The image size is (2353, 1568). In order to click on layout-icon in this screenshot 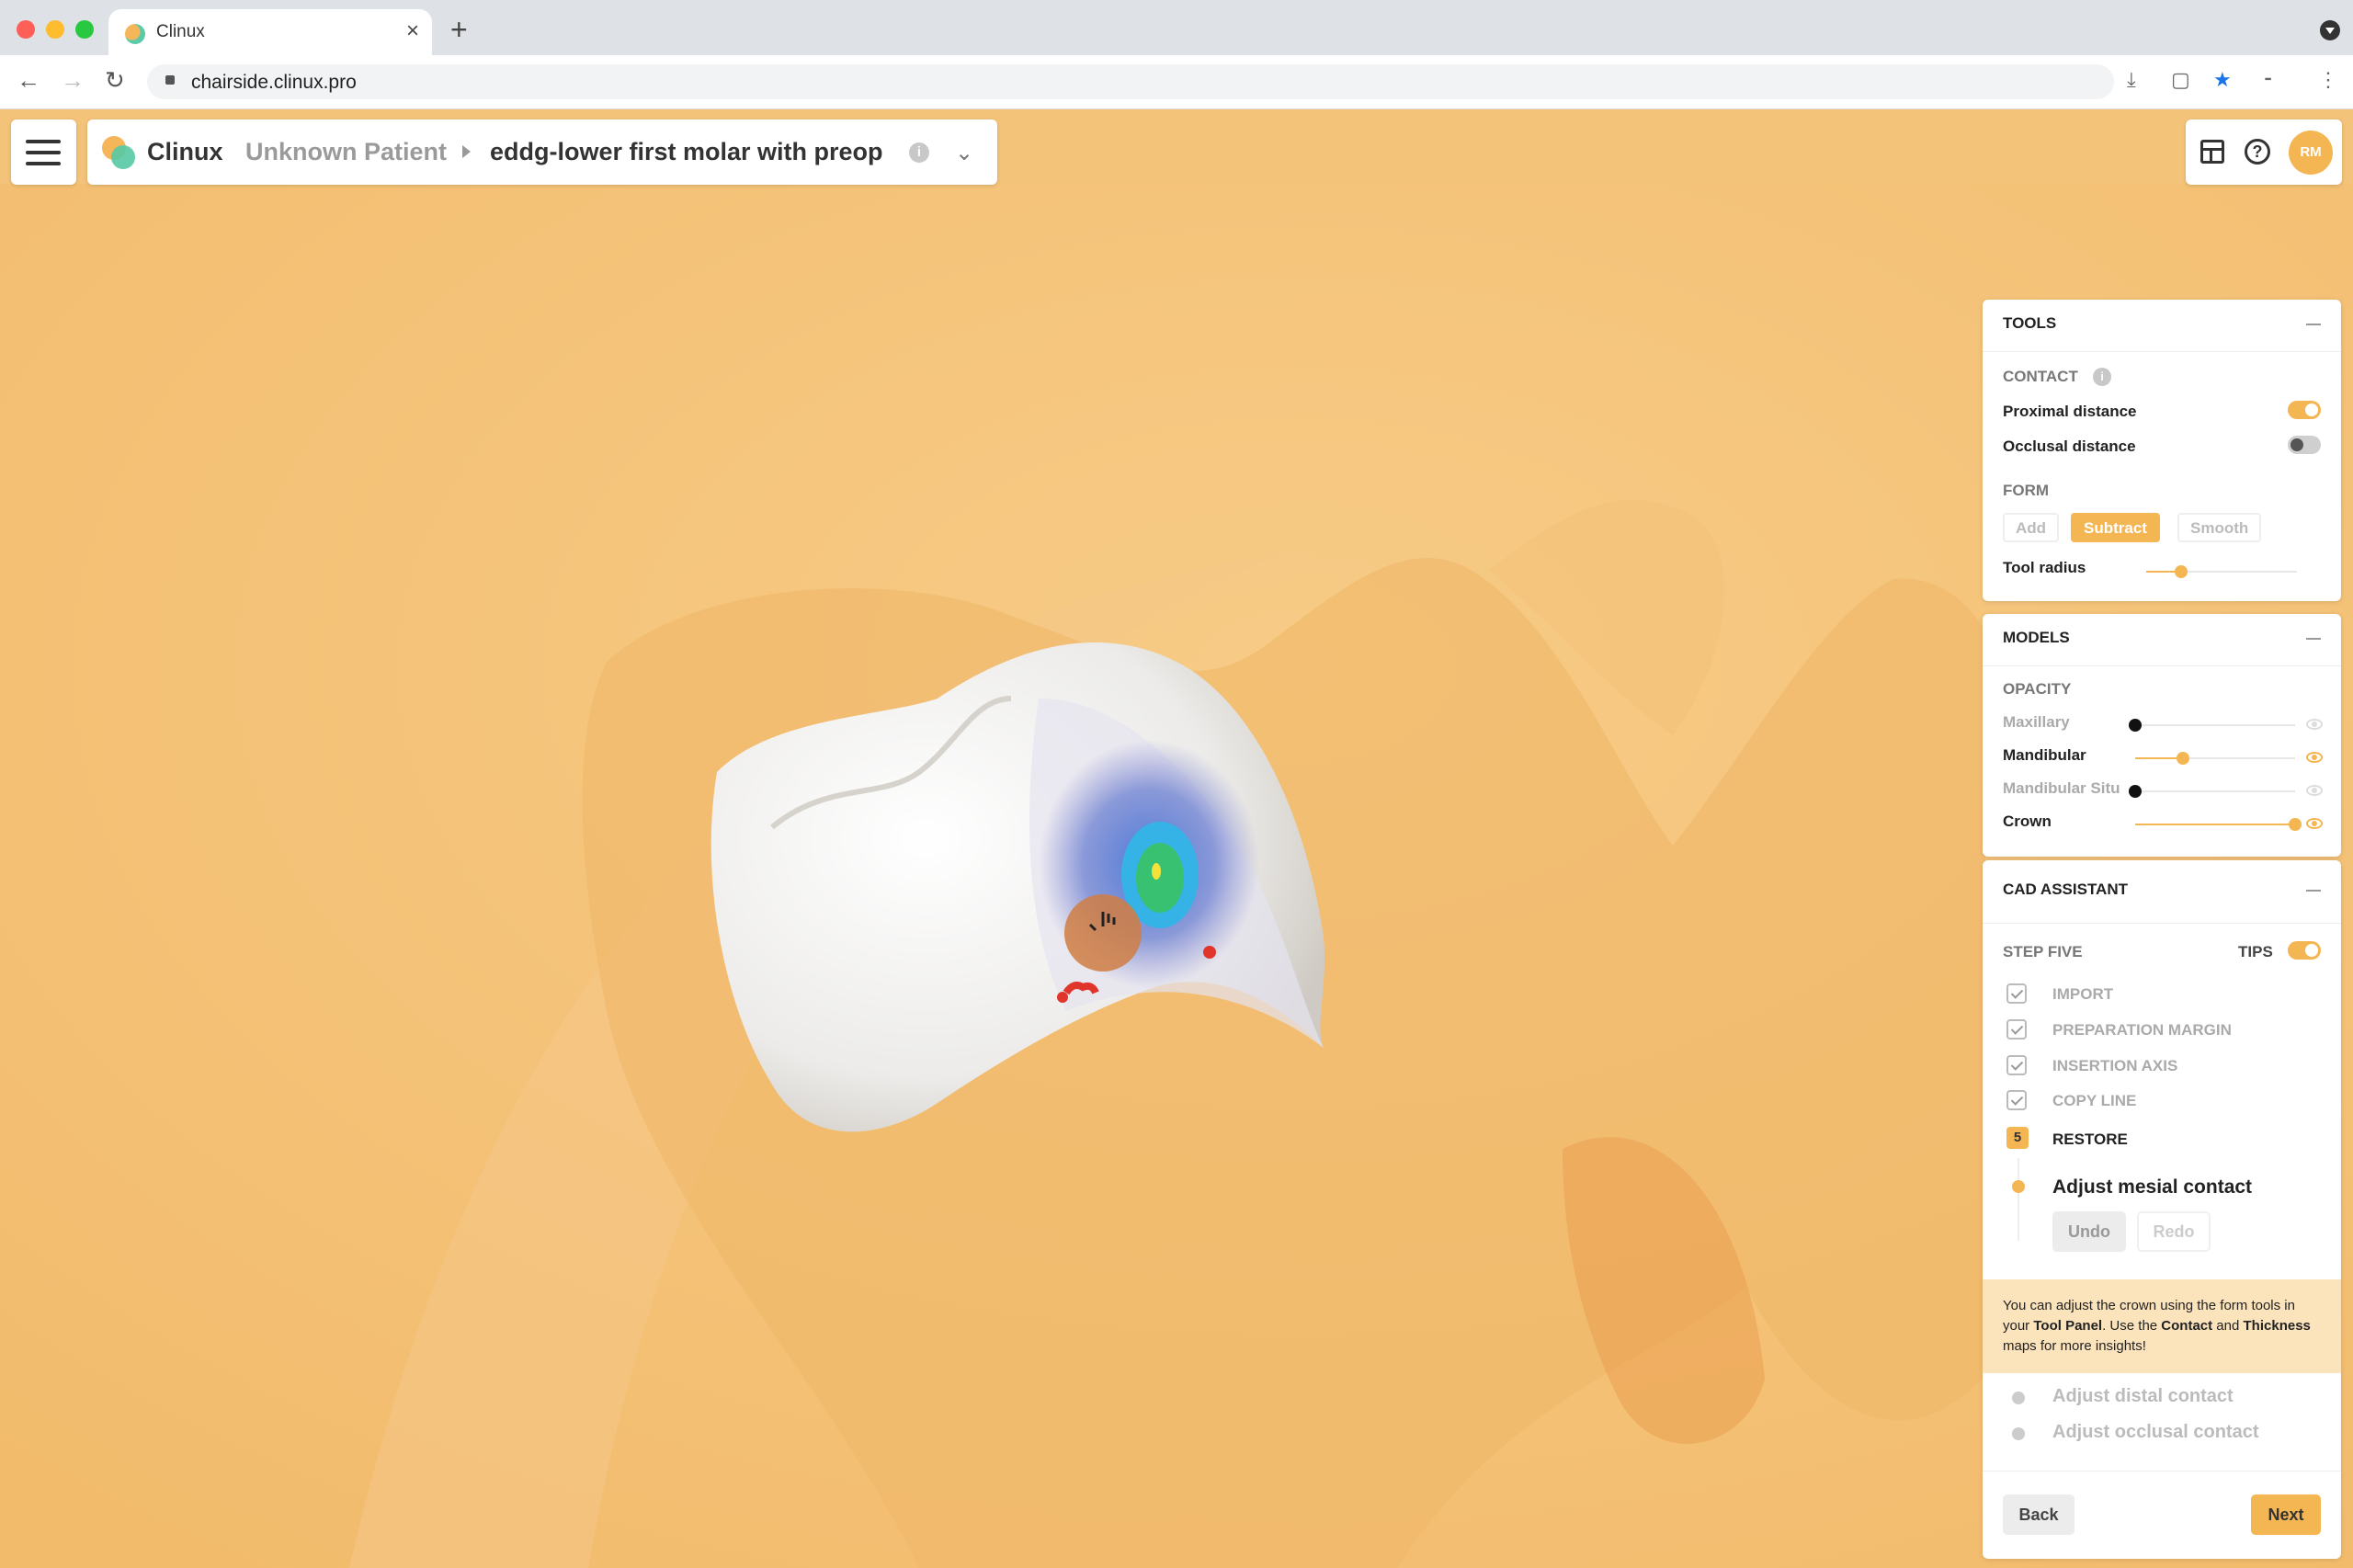, I will do `click(2212, 152)`.